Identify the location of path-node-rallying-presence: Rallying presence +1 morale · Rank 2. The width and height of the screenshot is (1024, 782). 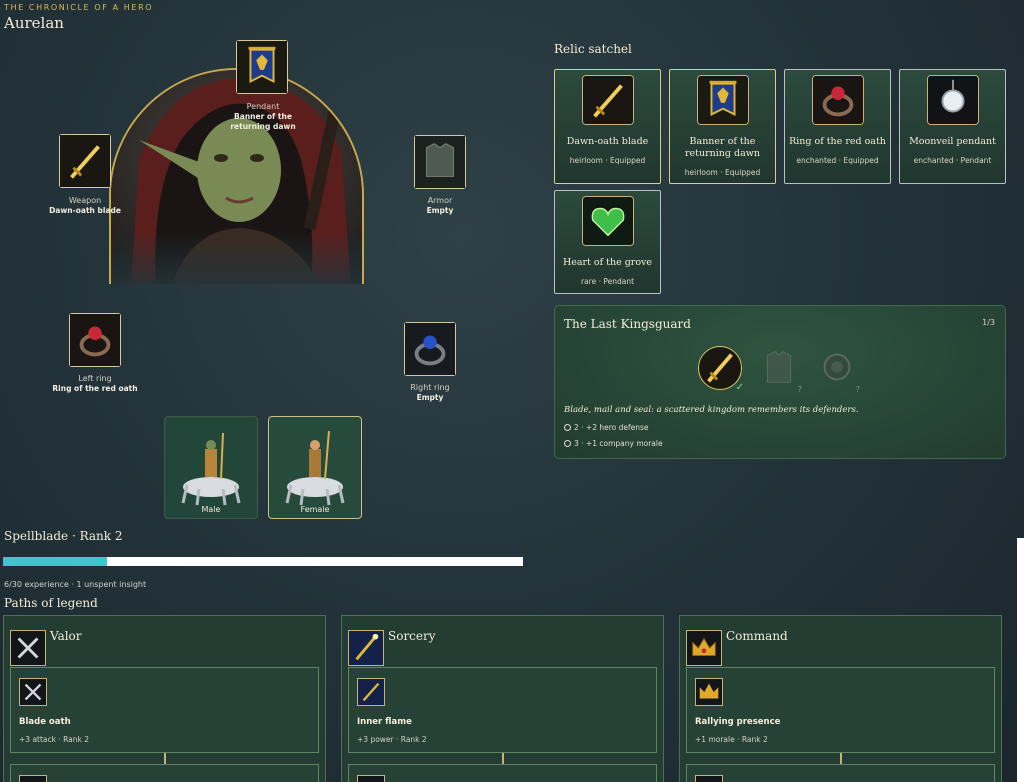
(840, 710).